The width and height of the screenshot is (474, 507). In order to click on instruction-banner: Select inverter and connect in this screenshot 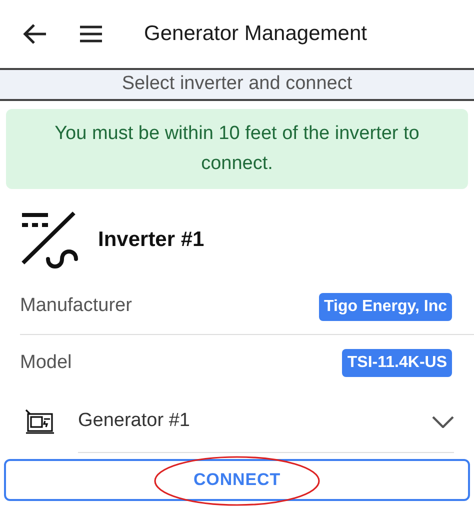, I will do `click(237, 84)`.